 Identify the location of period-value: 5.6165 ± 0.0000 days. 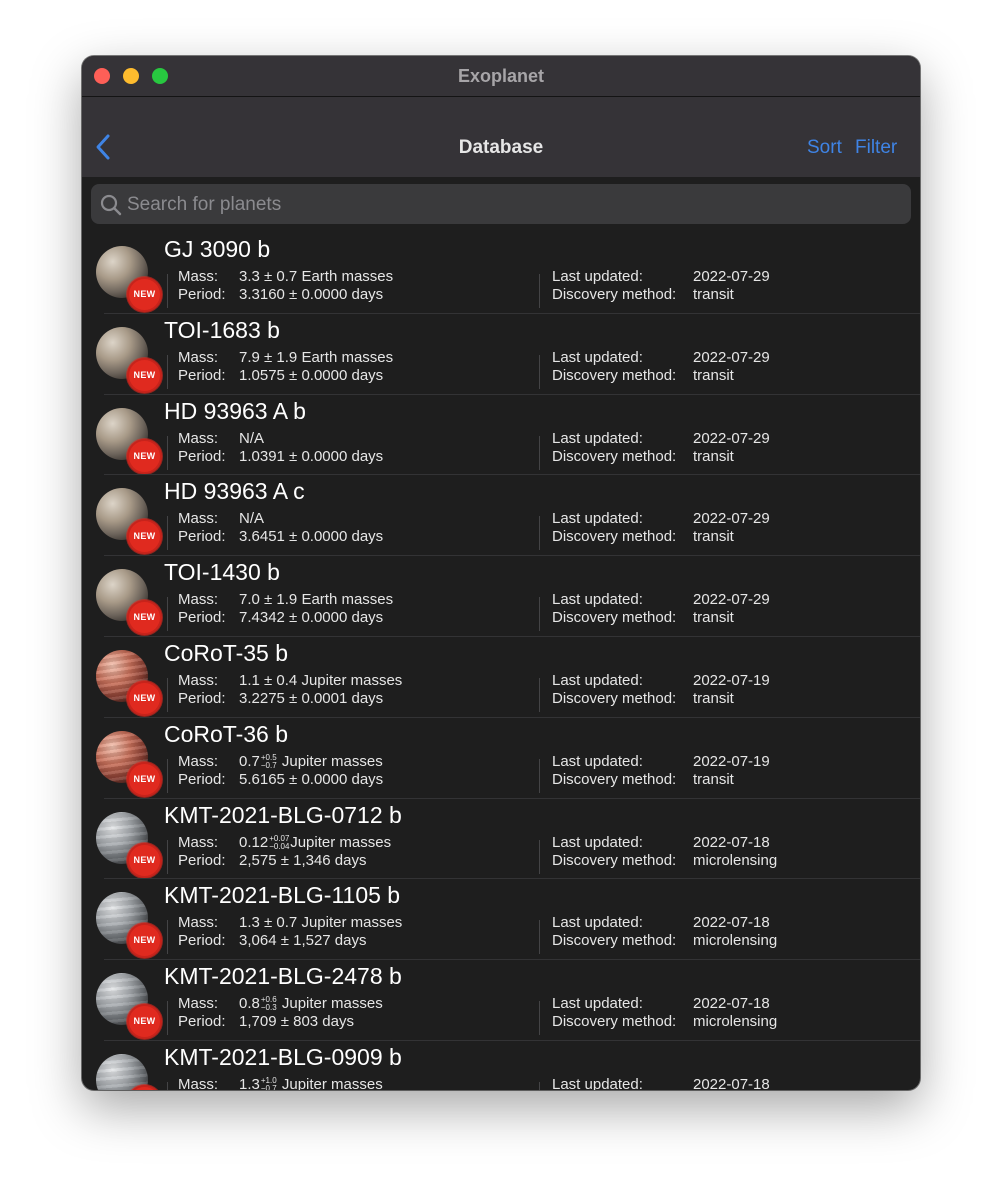
(311, 779).